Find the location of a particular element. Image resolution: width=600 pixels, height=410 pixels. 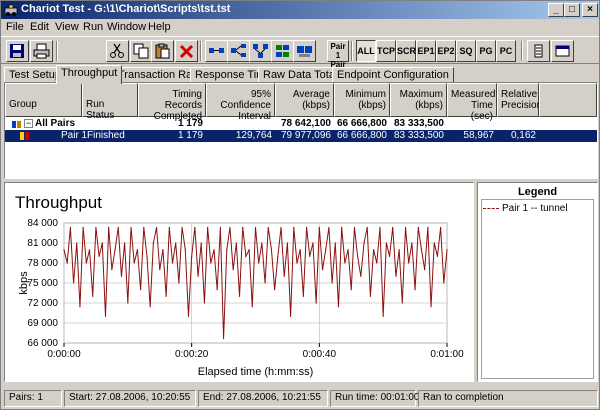

cell-average: 79 977,096 is located at coordinates (305, 135).